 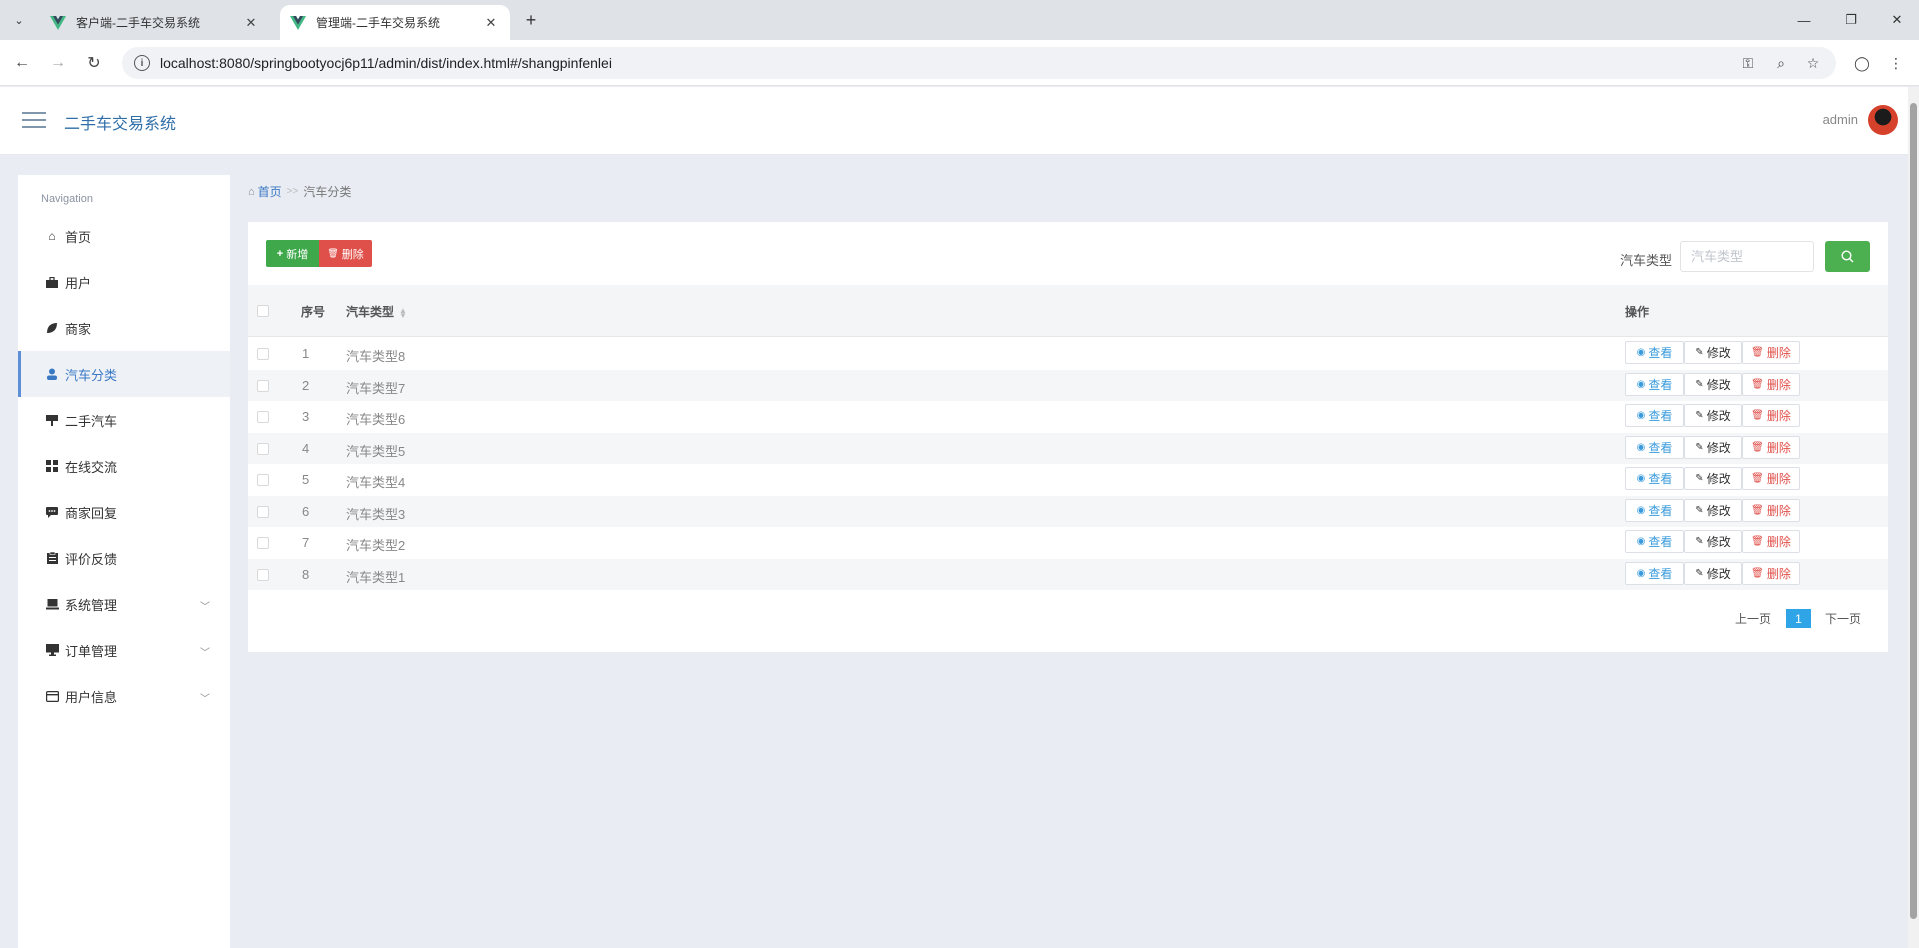 I want to click on tab-search-button: ⌄, so click(x=19, y=20).